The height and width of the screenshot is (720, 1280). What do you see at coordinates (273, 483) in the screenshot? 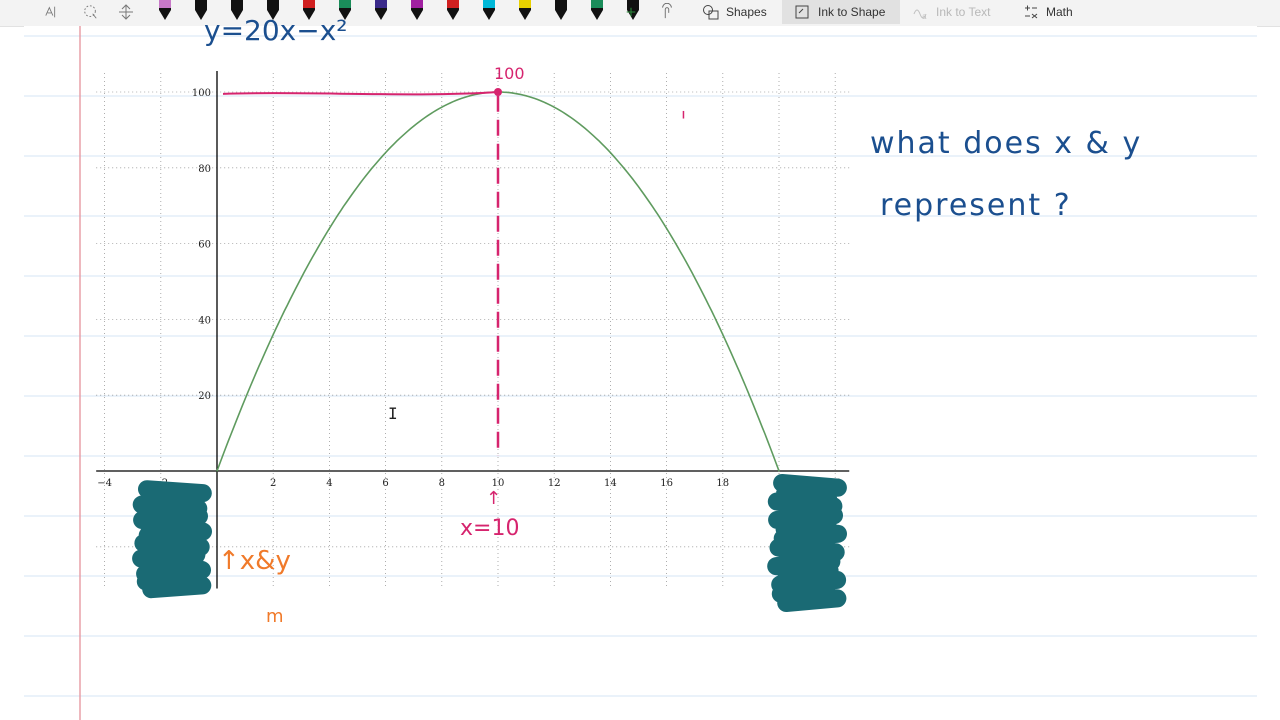
I see `x-tick-label: 2` at bounding box center [273, 483].